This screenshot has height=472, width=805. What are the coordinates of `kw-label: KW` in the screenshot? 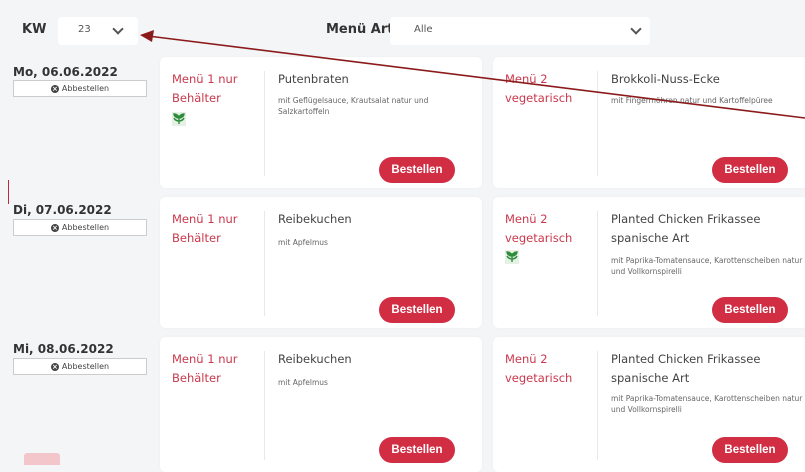 It's located at (34, 29).